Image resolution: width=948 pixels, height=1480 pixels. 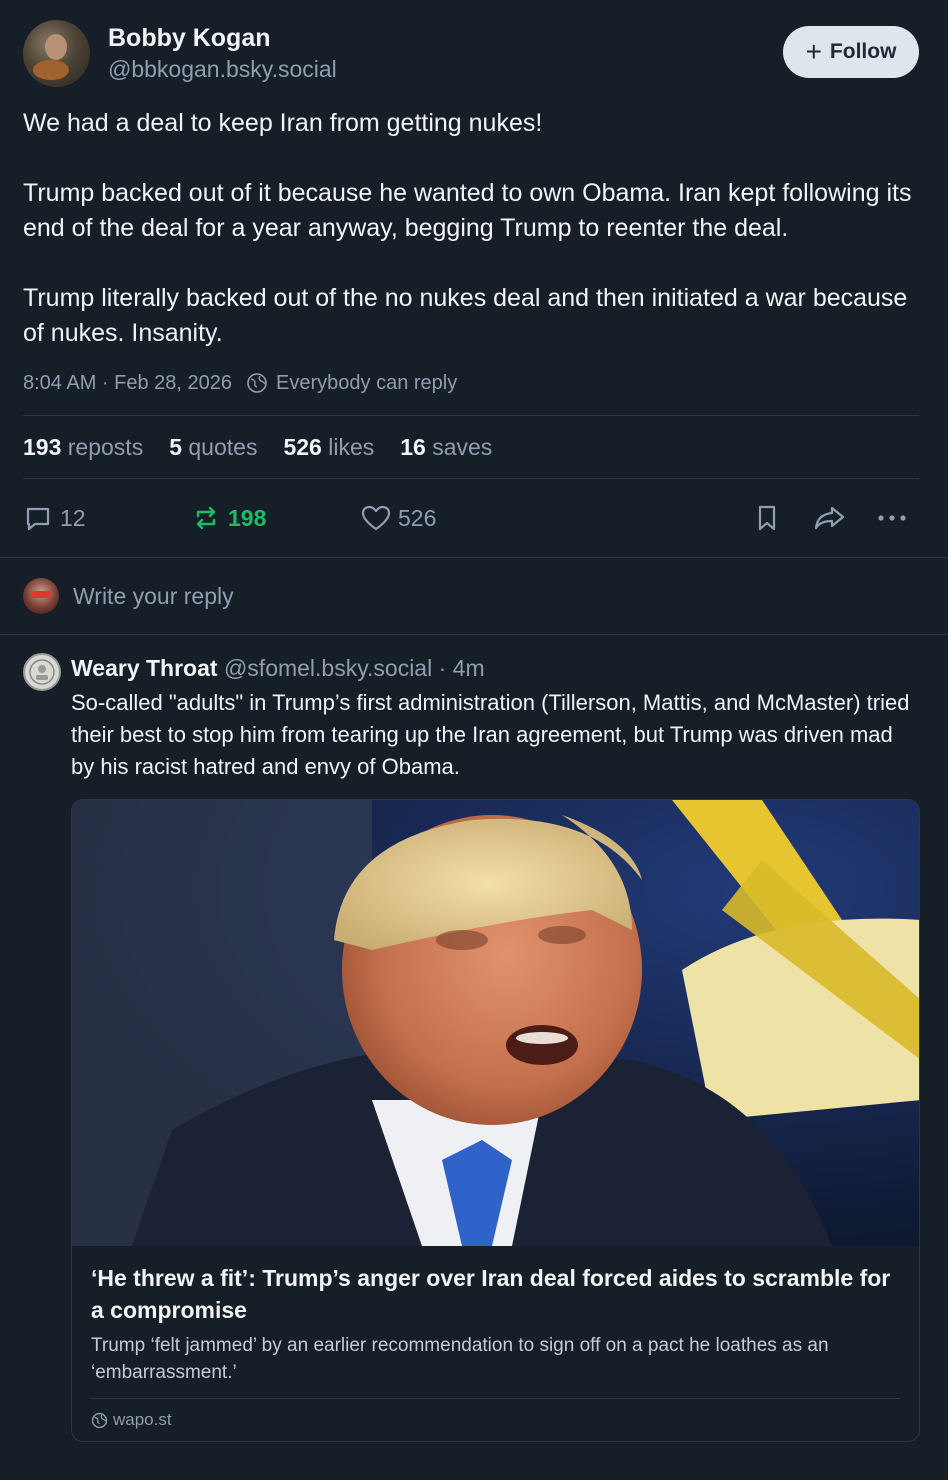 I want to click on bookmark-button, so click(x=767, y=518).